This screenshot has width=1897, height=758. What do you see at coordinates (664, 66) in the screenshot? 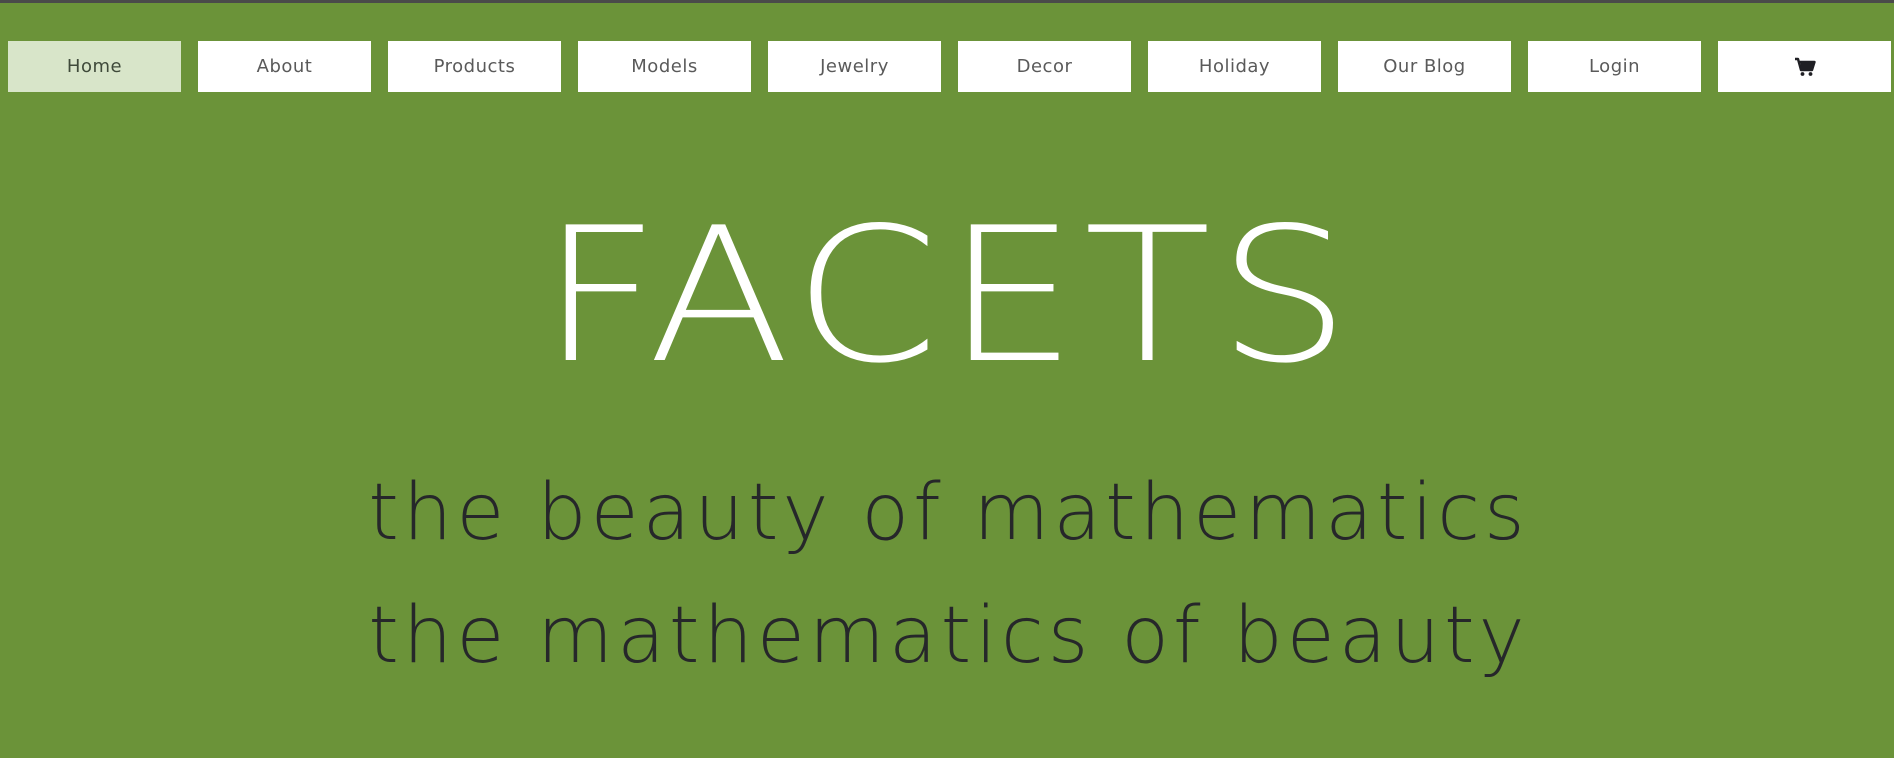
I see `nav-item-models: Models` at bounding box center [664, 66].